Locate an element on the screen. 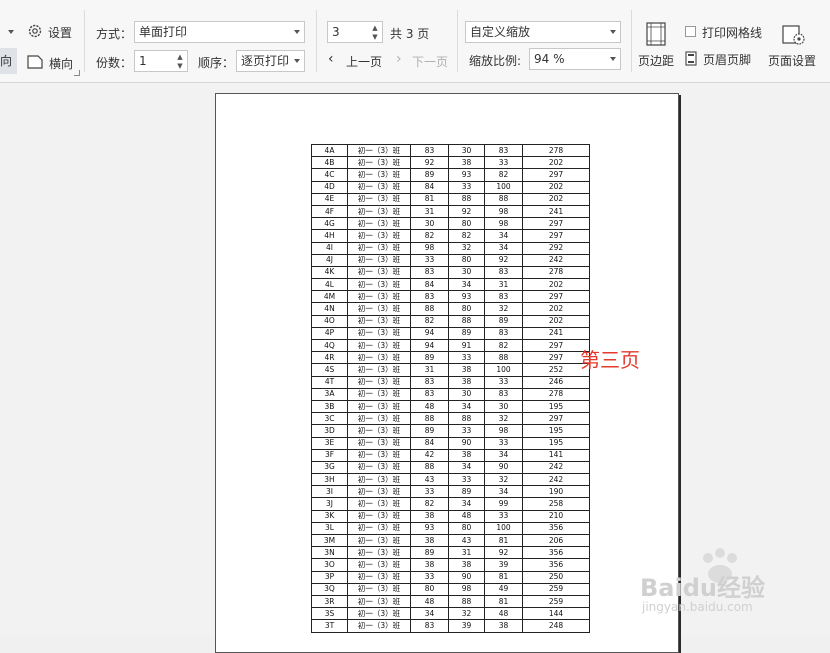 This screenshot has width=830, height=653. table-row: 3O 初一（3）班 38 38 39 356 is located at coordinates (450, 565).